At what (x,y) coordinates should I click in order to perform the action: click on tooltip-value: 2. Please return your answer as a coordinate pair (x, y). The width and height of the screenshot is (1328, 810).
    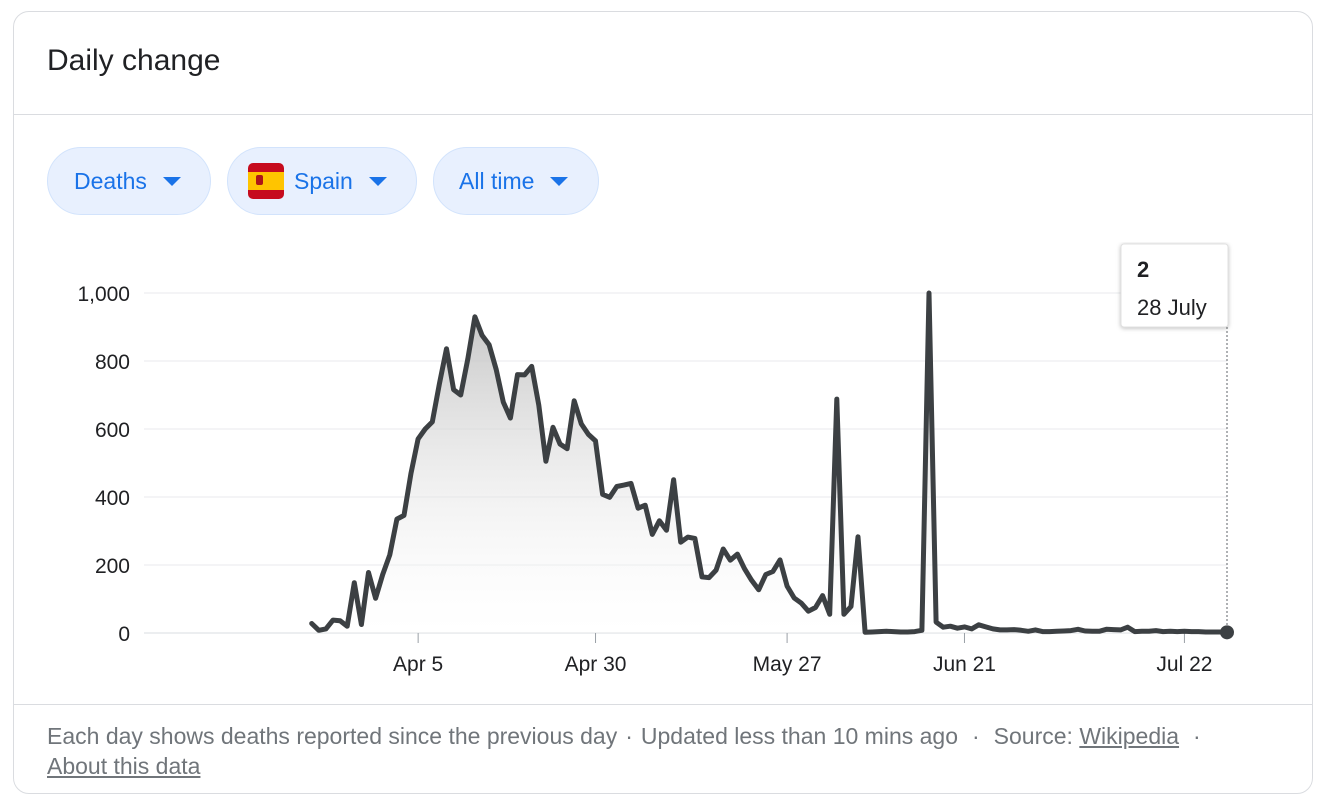
    Looking at the image, I should click on (1143, 269).